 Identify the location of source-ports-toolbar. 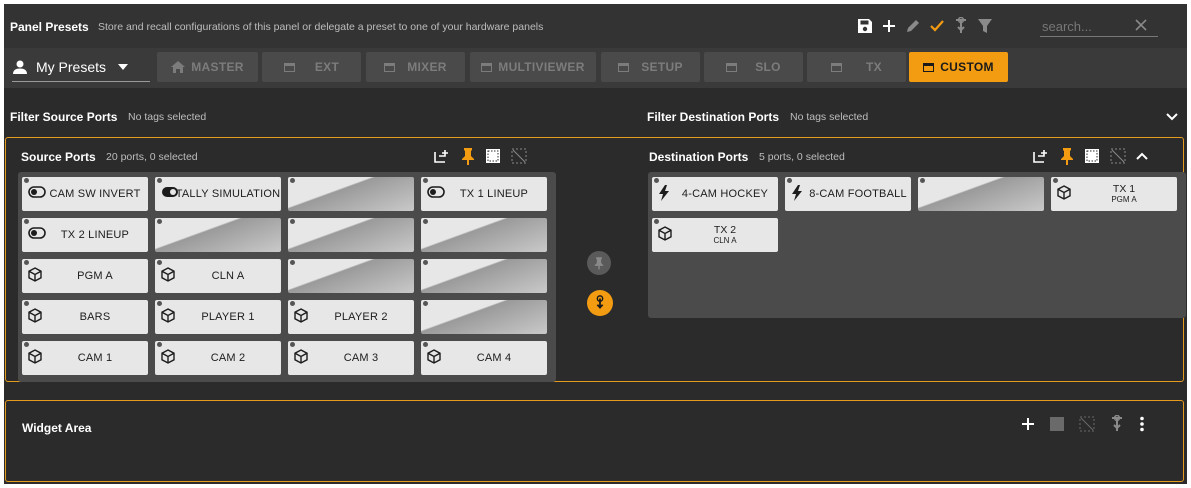
(480, 156).